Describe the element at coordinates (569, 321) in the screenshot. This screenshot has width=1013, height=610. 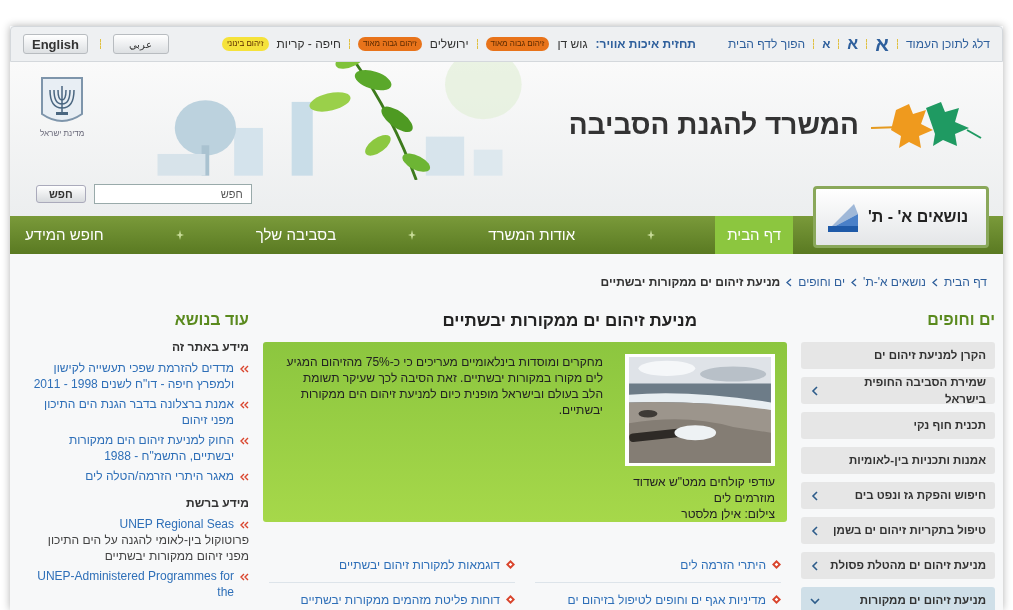
I see `page-heading: מניעת זיהום ים ממקורות יבשתיים` at that location.